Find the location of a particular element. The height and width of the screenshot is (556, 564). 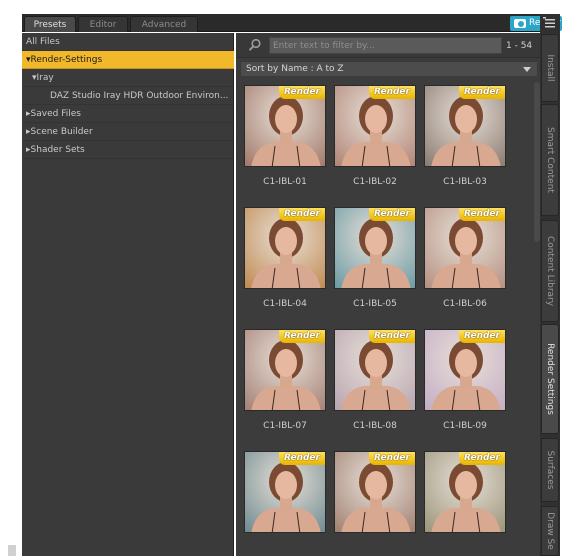

tree-item: ▾Iray is located at coordinates (128, 78).